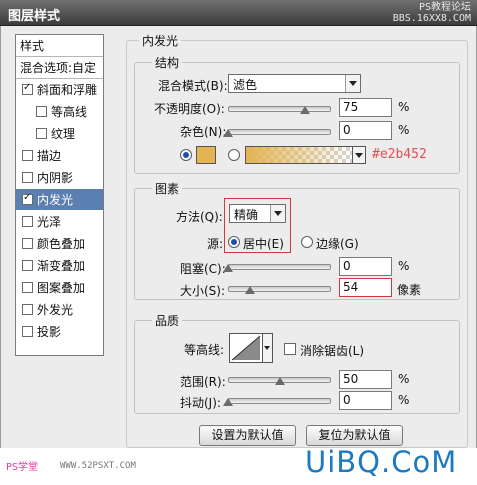 The image size is (477, 485). Describe the element at coordinates (34, 16) in the screenshot. I see `dialog-title: 图层样式` at that location.